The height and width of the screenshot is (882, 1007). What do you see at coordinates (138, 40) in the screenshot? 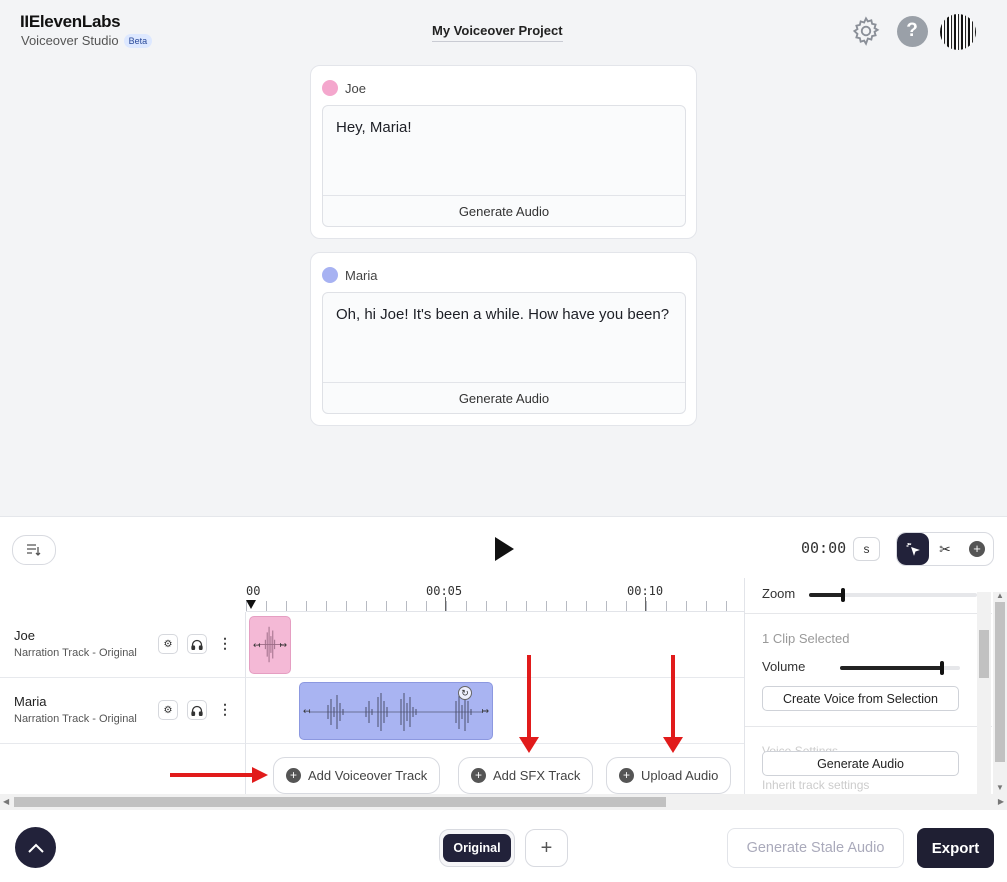
I see `beta-badge: Beta` at bounding box center [138, 40].